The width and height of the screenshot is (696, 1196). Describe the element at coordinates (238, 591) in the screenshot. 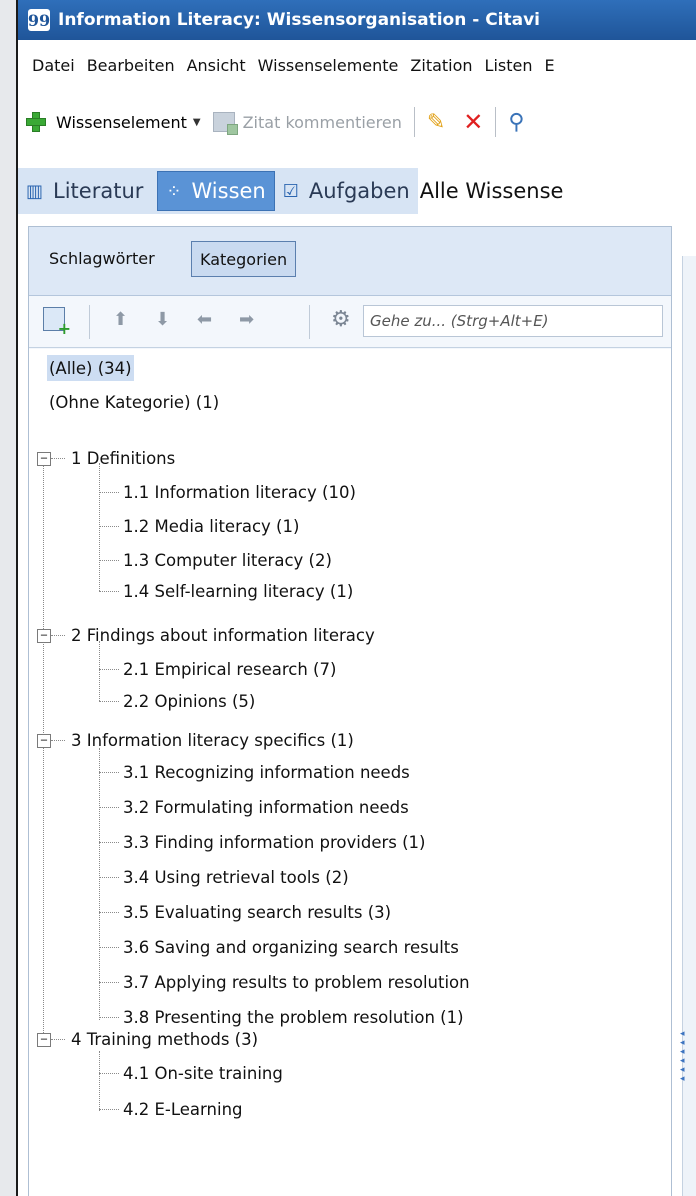

I see `tree-item: 1.4 Self-learning literacy (1)` at that location.